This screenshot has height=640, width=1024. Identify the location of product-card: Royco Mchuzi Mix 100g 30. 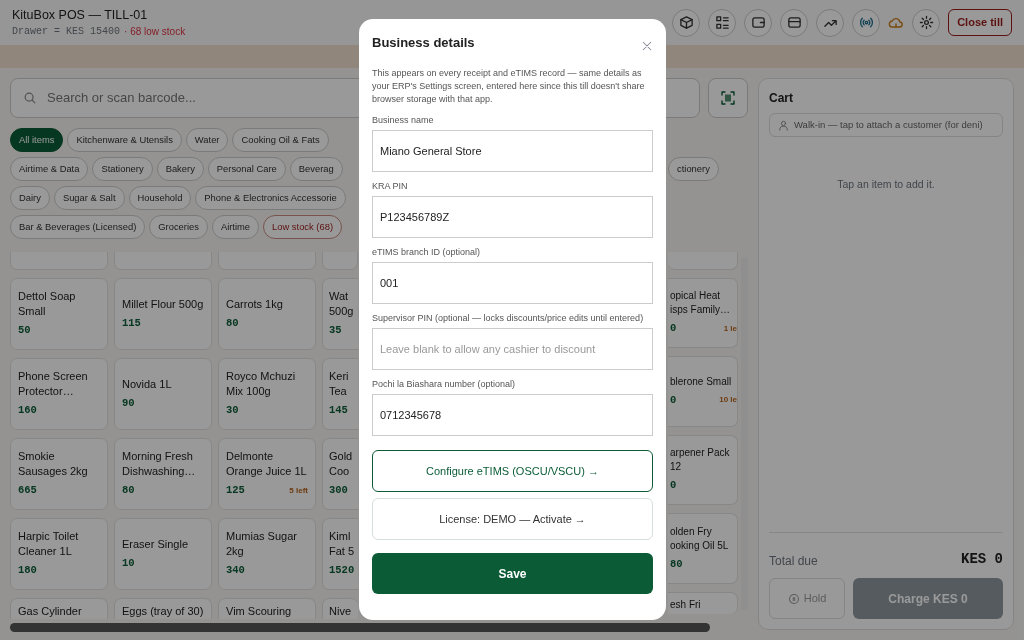
(267, 394).